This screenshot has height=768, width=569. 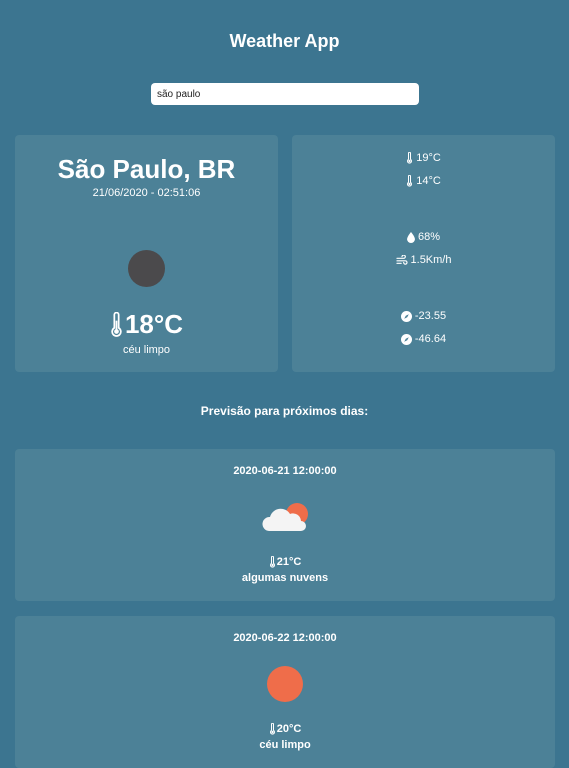 What do you see at coordinates (146, 169) in the screenshot?
I see `city-name: São Paulo, BR` at bounding box center [146, 169].